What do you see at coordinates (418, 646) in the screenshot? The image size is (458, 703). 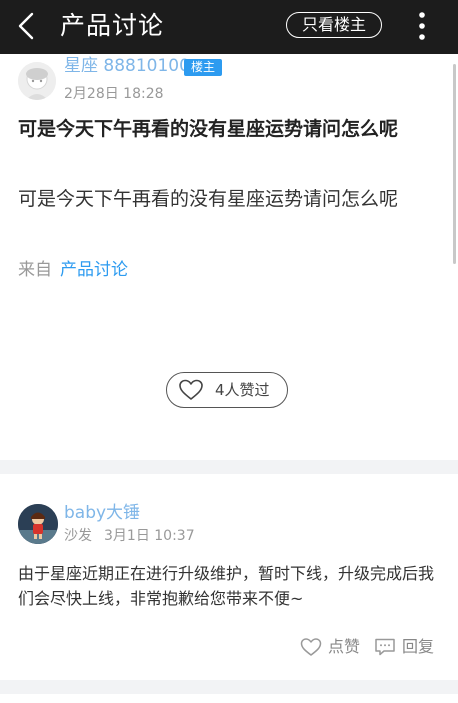 I see `reply-button-label: 回复` at bounding box center [418, 646].